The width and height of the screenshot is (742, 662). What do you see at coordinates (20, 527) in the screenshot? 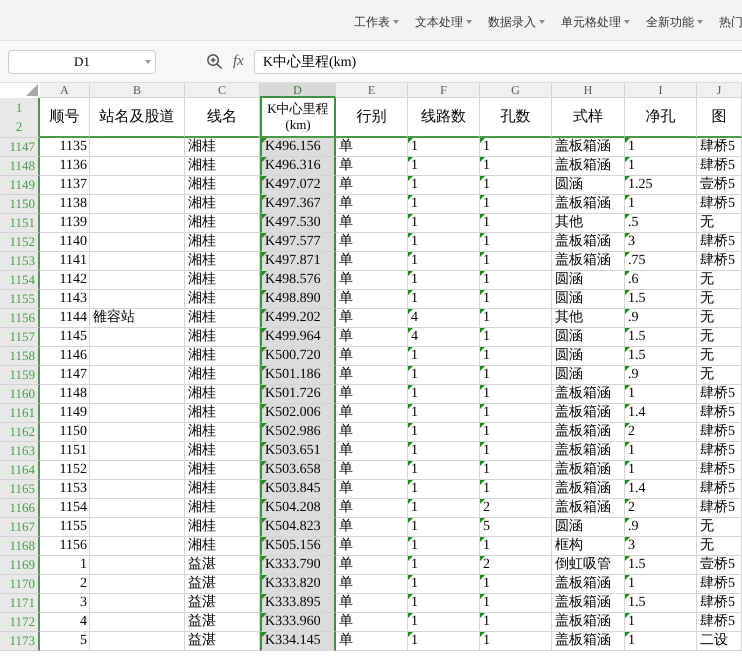
I see `row-number: 1167` at bounding box center [20, 527].